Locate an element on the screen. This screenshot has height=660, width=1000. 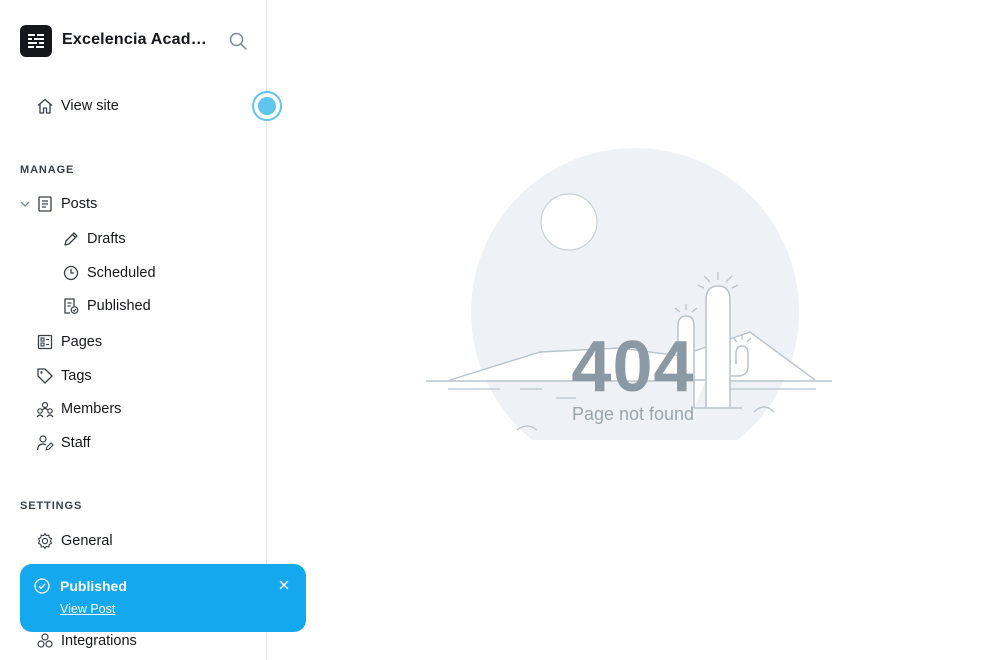
error-code: 404 is located at coordinates (633, 367).